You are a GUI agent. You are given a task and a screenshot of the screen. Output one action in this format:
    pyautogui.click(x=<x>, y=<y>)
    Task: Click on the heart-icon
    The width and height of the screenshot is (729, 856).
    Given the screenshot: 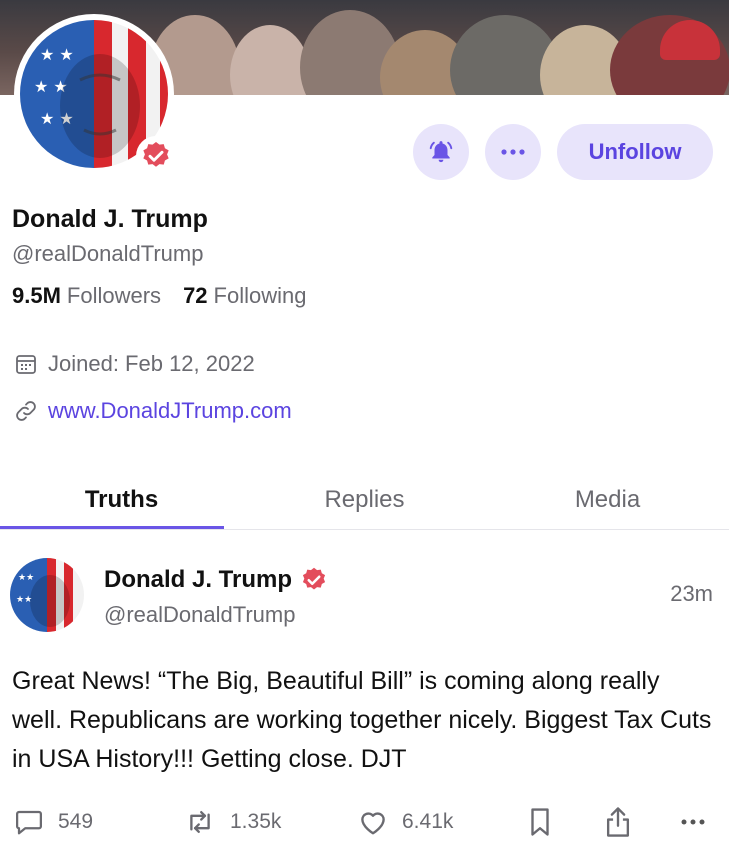 What is the action you would take?
    pyautogui.click(x=373, y=823)
    